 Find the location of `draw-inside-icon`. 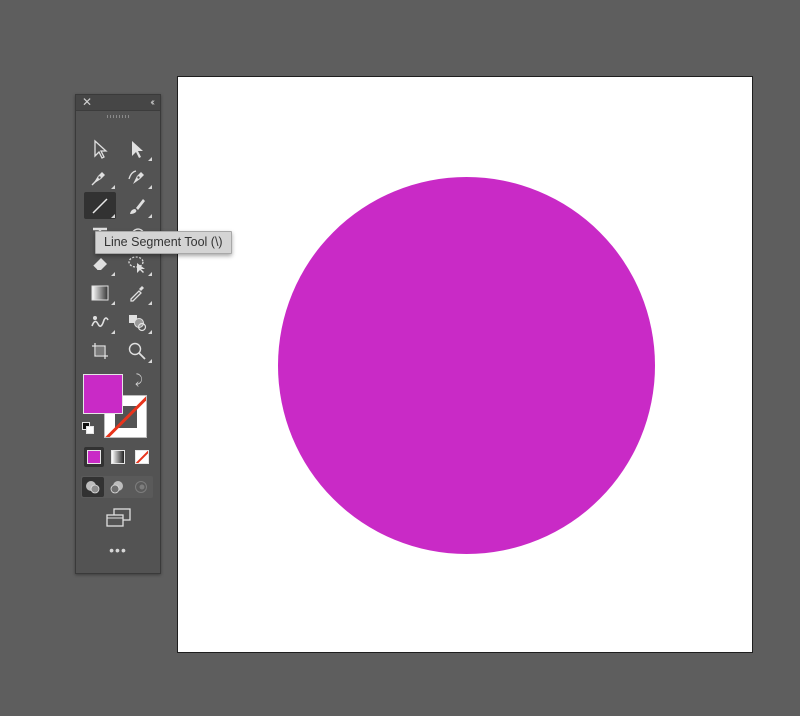

draw-inside-icon is located at coordinates (141, 487).